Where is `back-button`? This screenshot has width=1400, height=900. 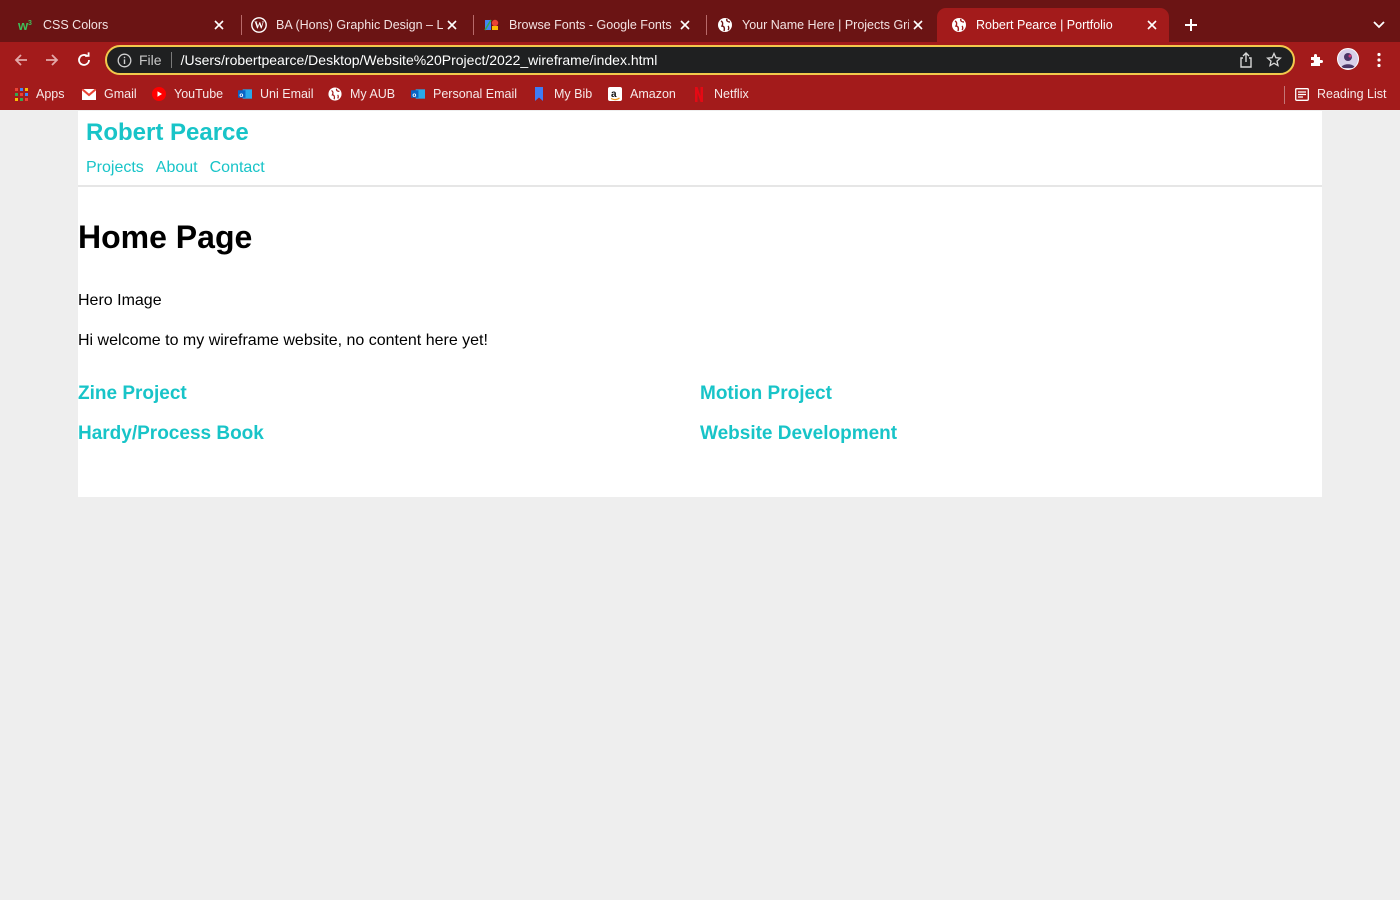 back-button is located at coordinates (21, 60).